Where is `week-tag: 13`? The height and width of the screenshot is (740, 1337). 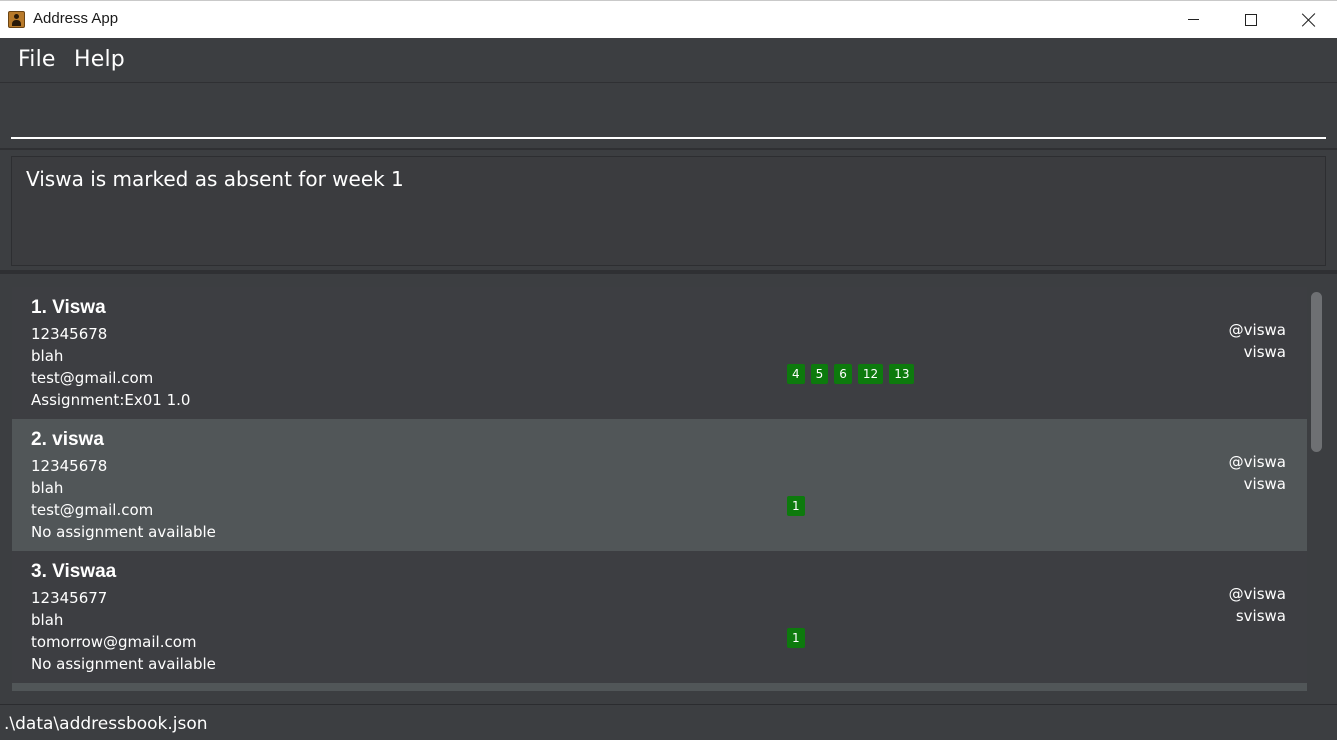
week-tag: 13 is located at coordinates (902, 374).